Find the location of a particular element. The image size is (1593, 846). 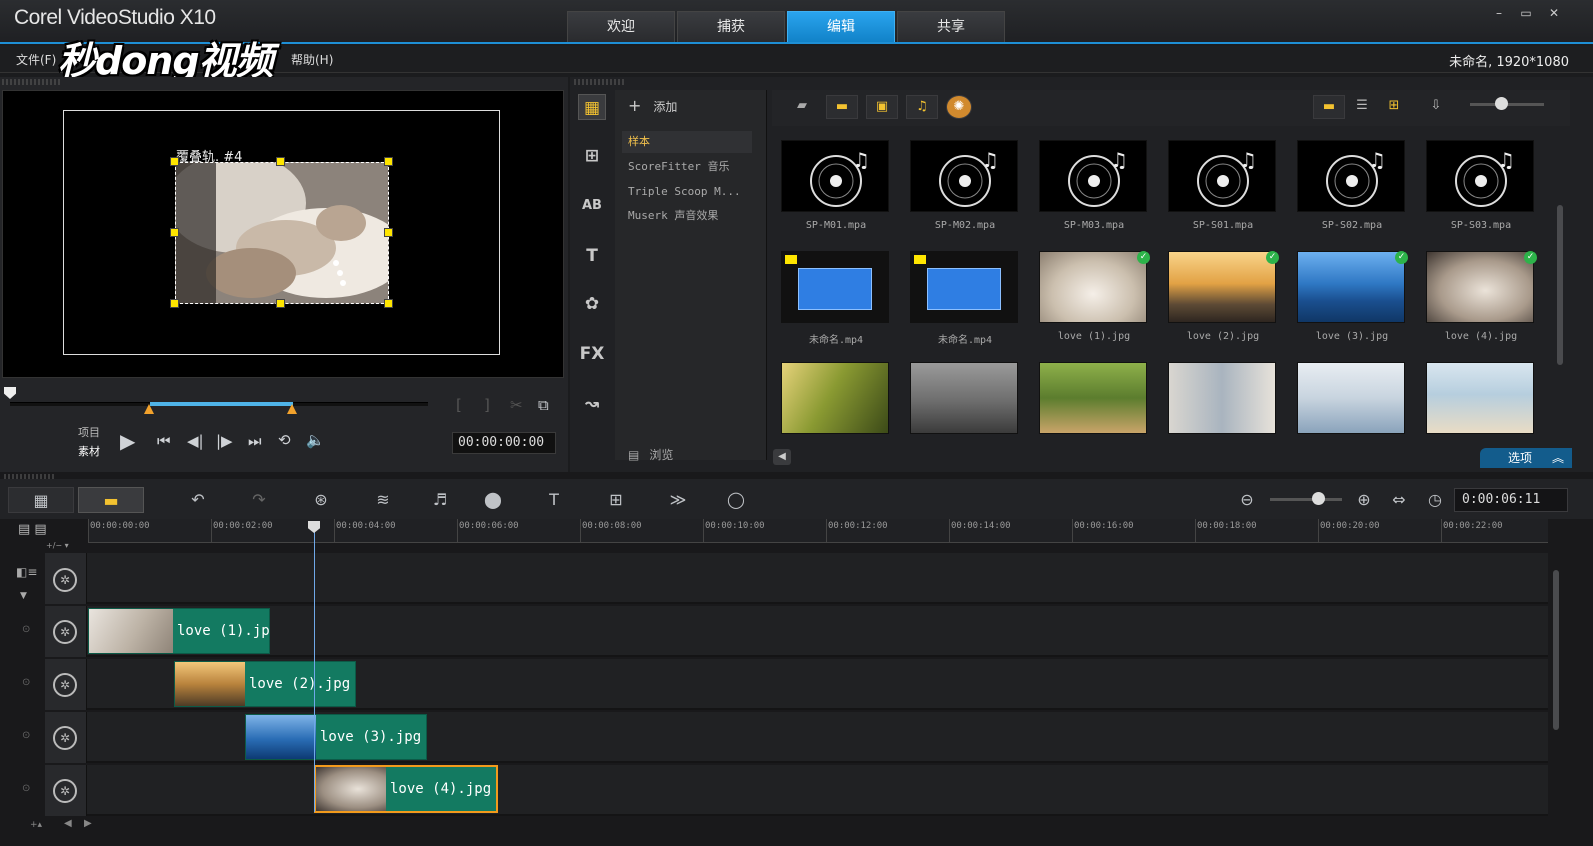

trim-end-marker is located at coordinates (292, 409).